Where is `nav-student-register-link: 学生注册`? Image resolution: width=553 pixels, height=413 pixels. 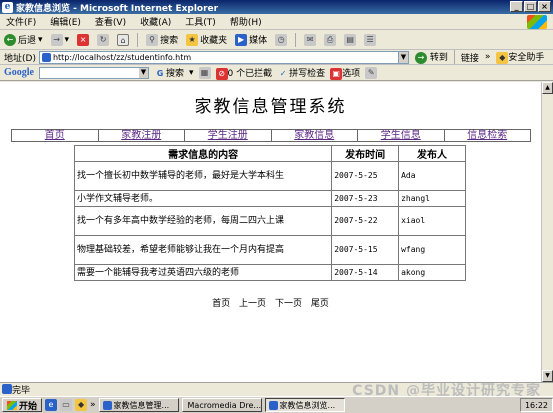 nav-student-register-link: 学生注册 is located at coordinates (228, 135).